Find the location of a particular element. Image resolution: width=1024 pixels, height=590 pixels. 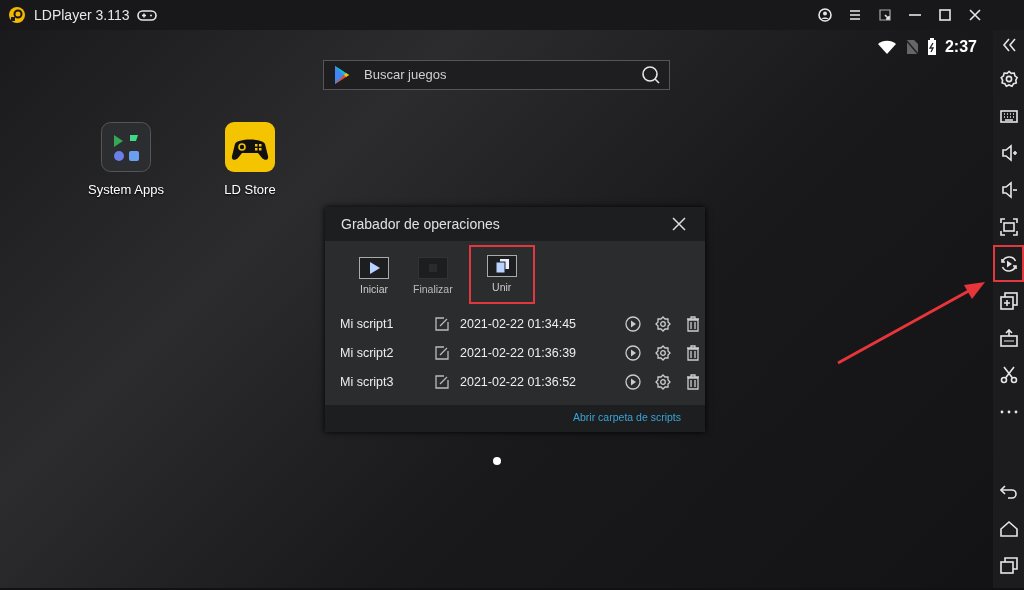

no-sim-icon is located at coordinates (911, 47).